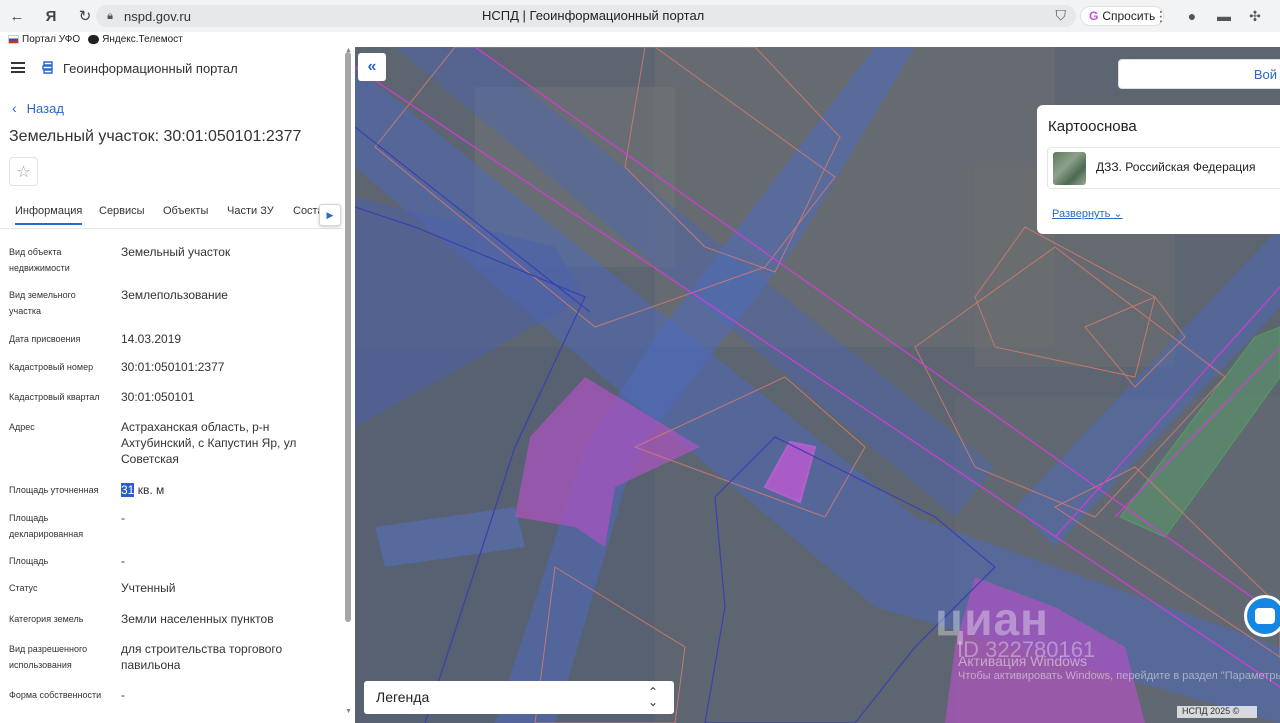 The height and width of the screenshot is (723, 1280). I want to click on login-button: Вой, so click(1199, 74).